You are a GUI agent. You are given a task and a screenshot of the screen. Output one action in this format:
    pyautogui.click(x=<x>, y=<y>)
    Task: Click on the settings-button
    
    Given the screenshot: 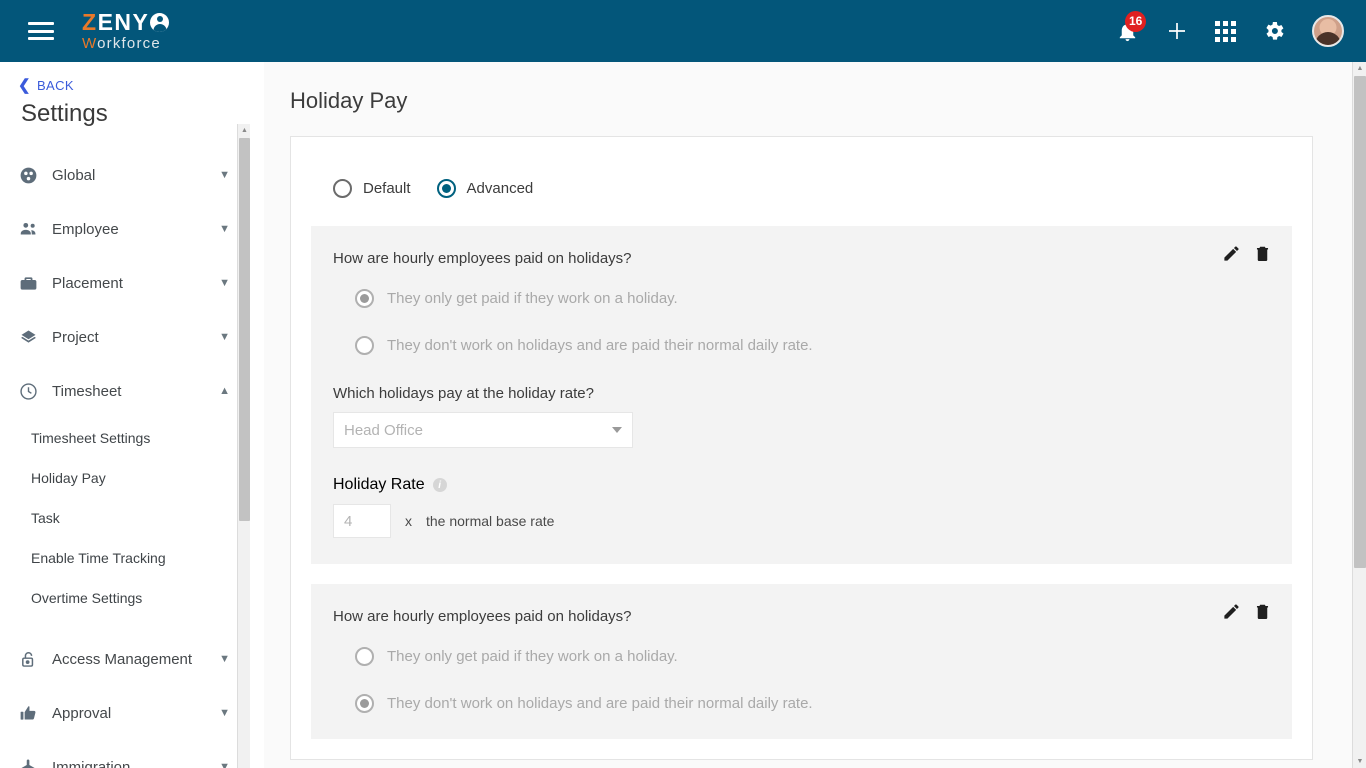 What is the action you would take?
    pyautogui.click(x=1274, y=31)
    